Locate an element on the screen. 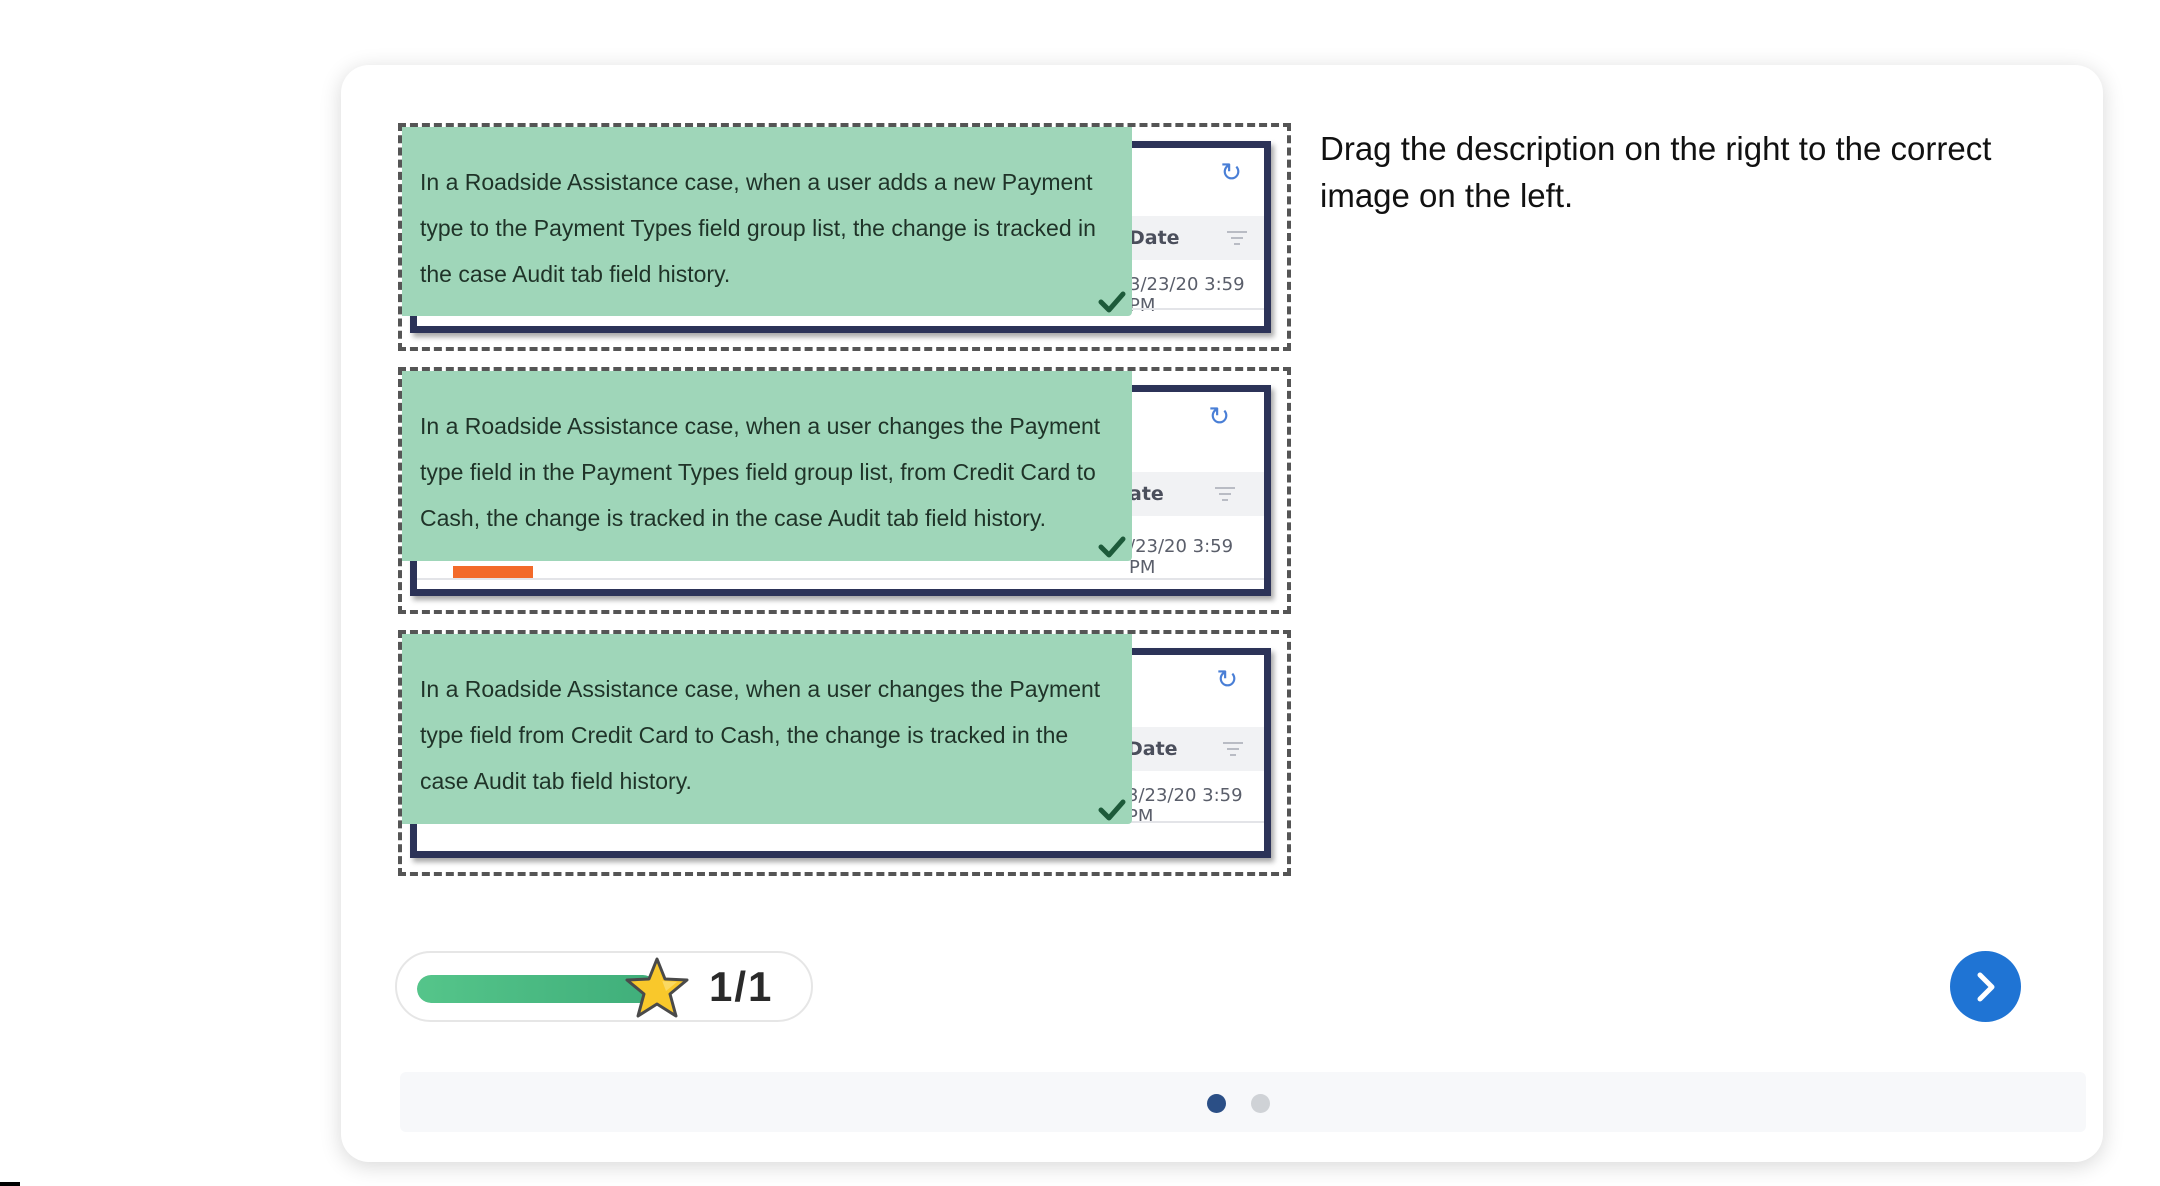  progress-indicator: 1/1 is located at coordinates (604, 986).